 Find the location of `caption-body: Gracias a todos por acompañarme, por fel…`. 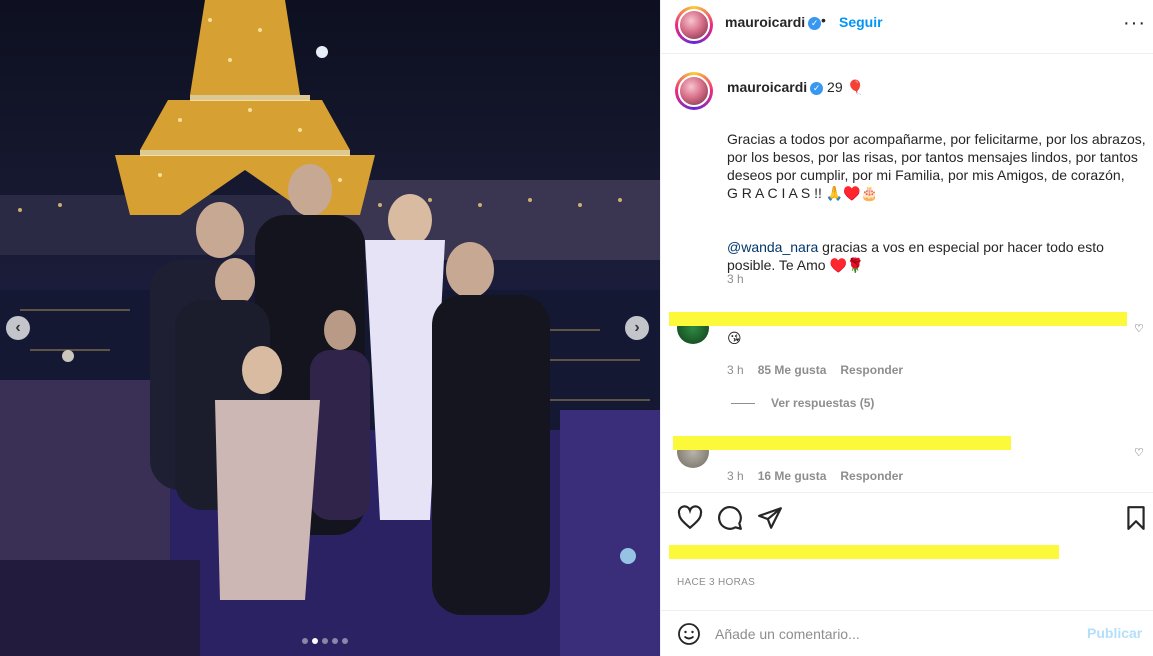

caption-body: Gracias a todos por acompañarme, por fel… is located at coordinates (937, 193).